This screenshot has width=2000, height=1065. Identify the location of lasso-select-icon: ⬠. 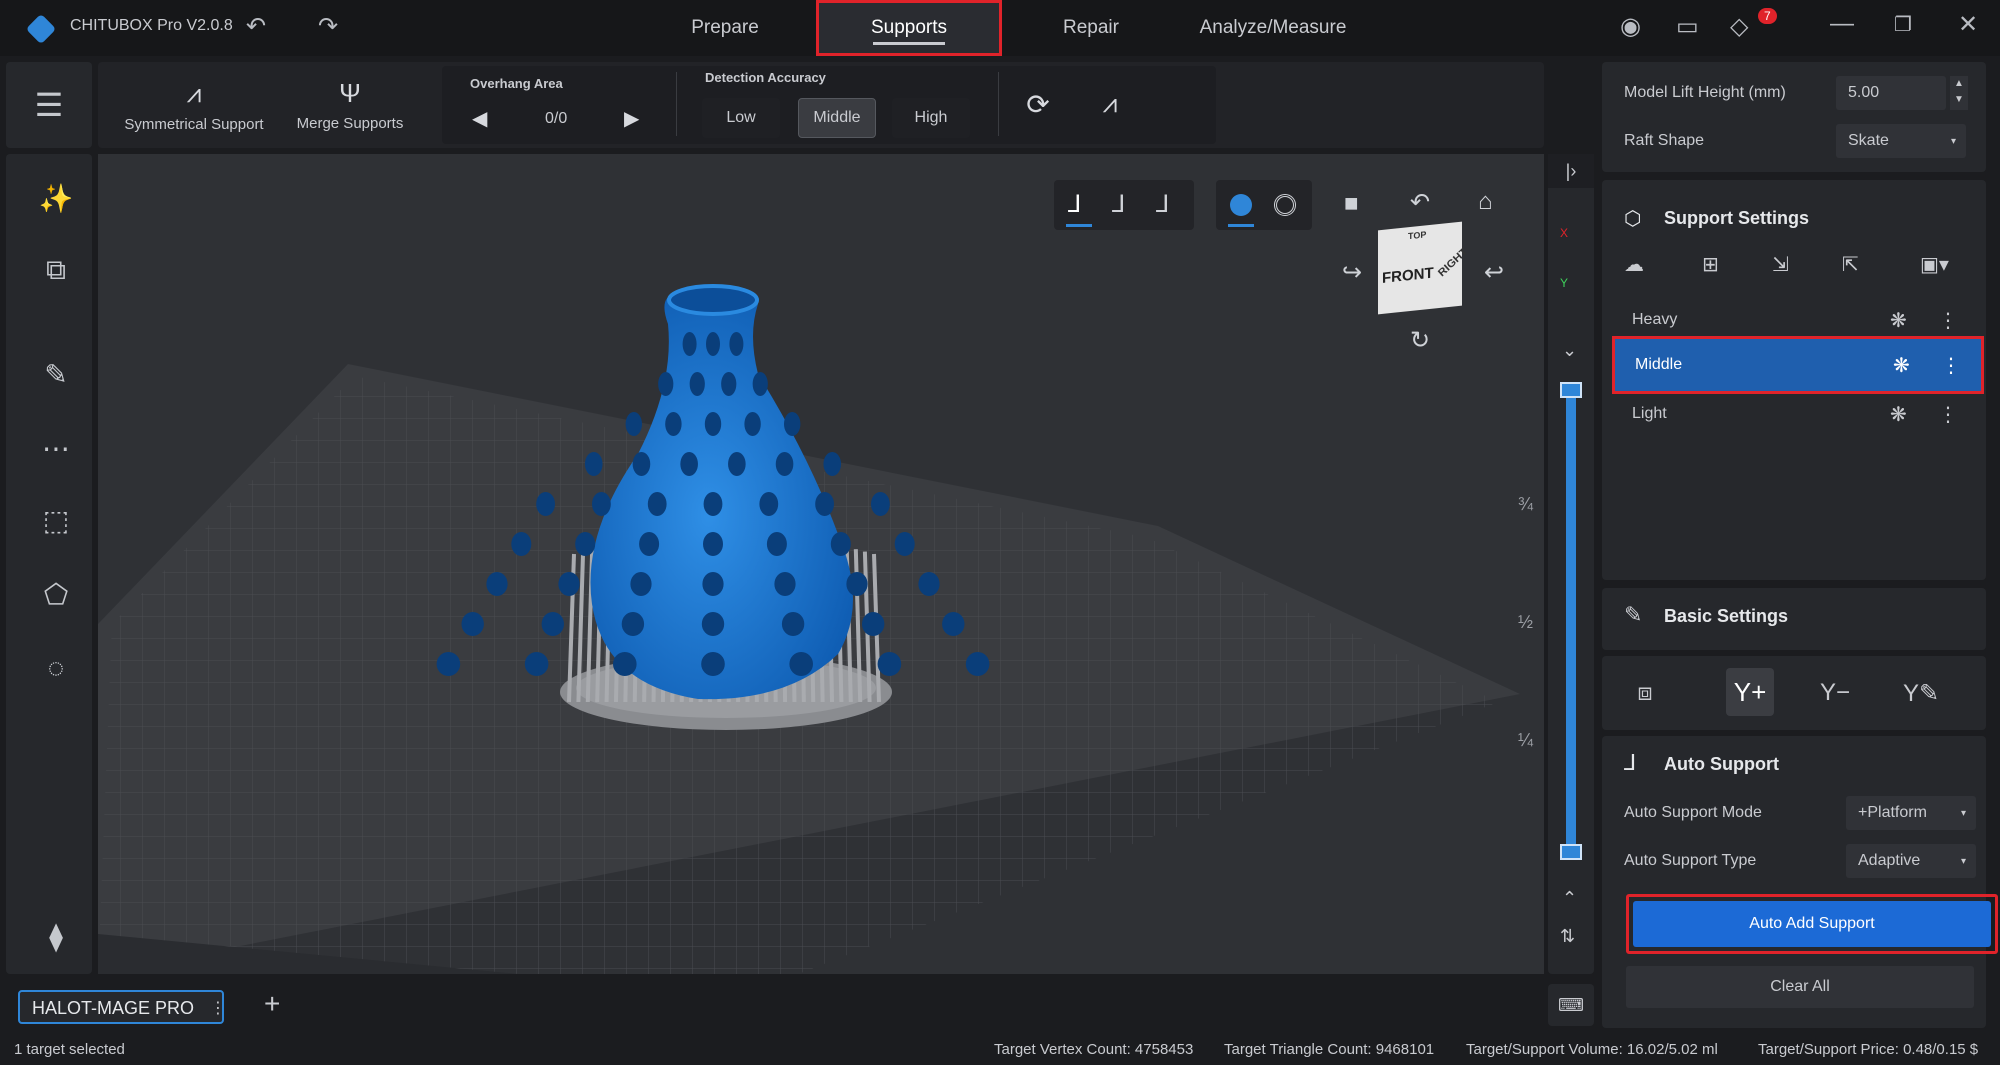
(56, 594).